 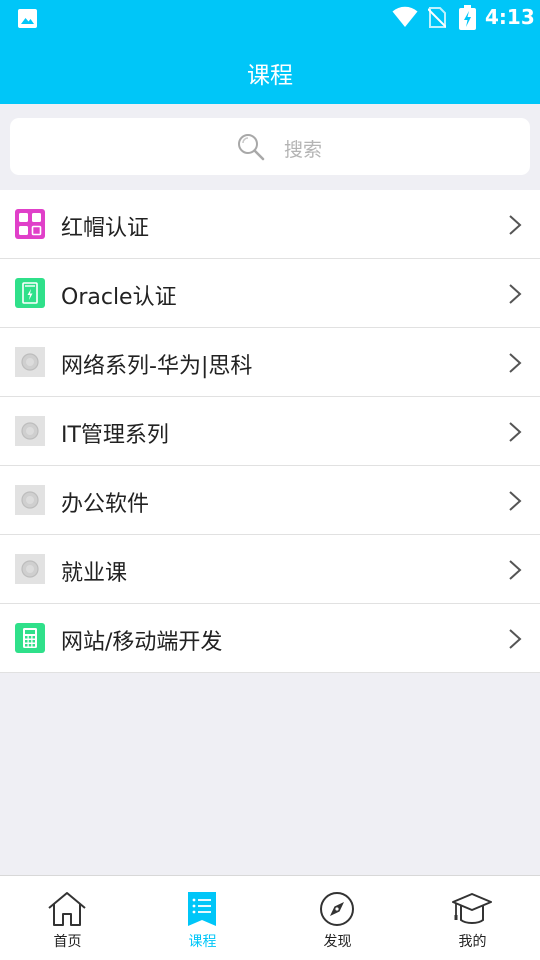 What do you see at coordinates (105, 228) in the screenshot?
I see `course-label: 红帽认证` at bounding box center [105, 228].